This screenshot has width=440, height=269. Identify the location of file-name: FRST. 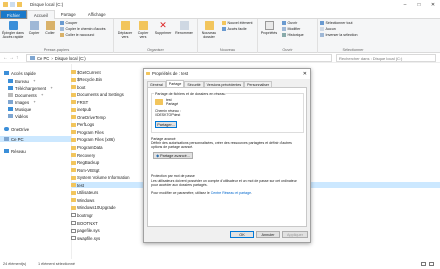
(83, 102).